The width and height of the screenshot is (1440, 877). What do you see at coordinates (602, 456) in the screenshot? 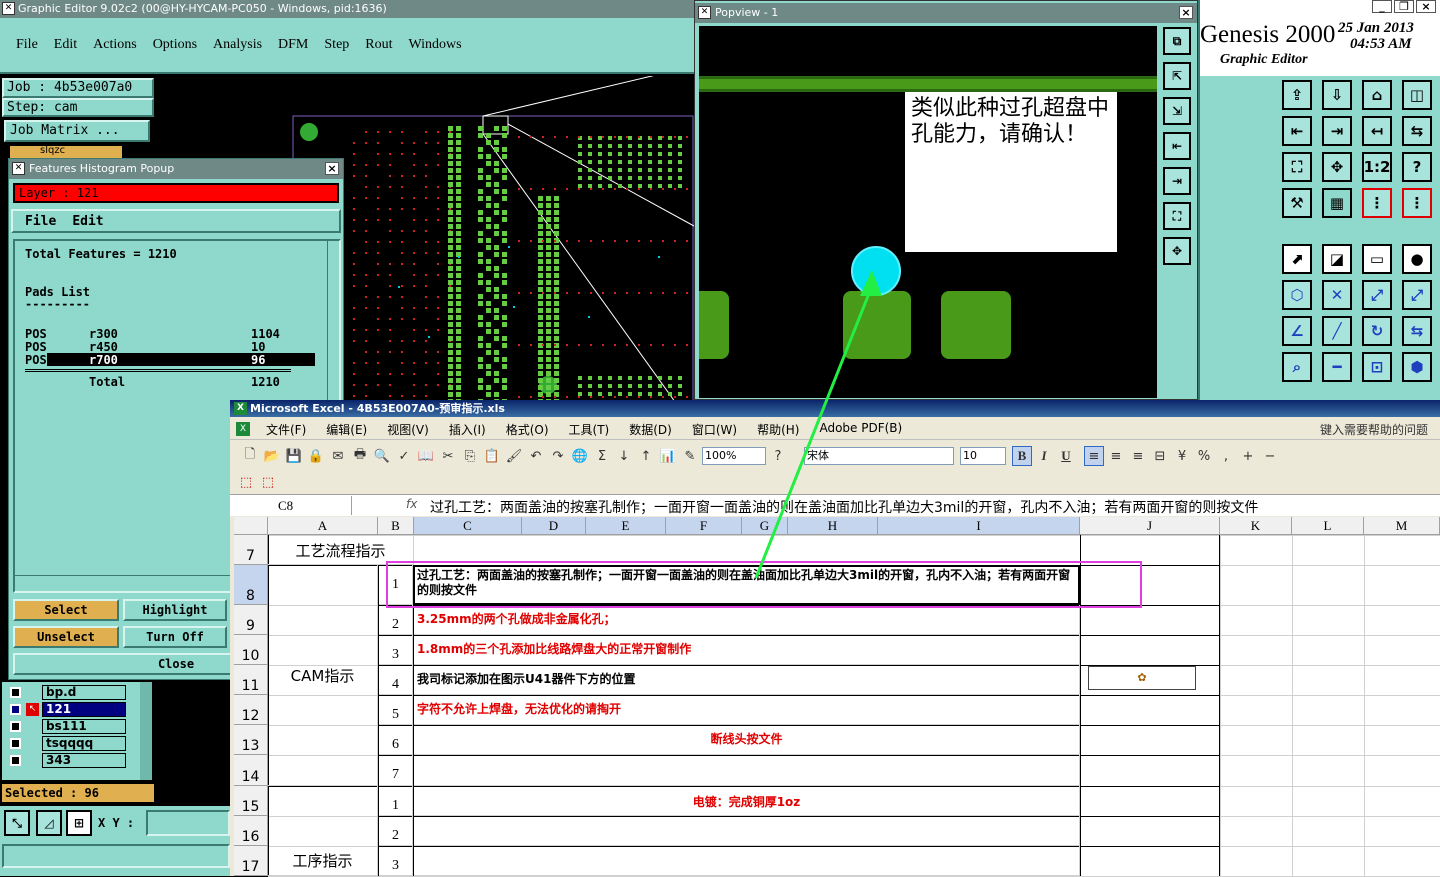
I see `autosum-icon: Σ` at bounding box center [602, 456].